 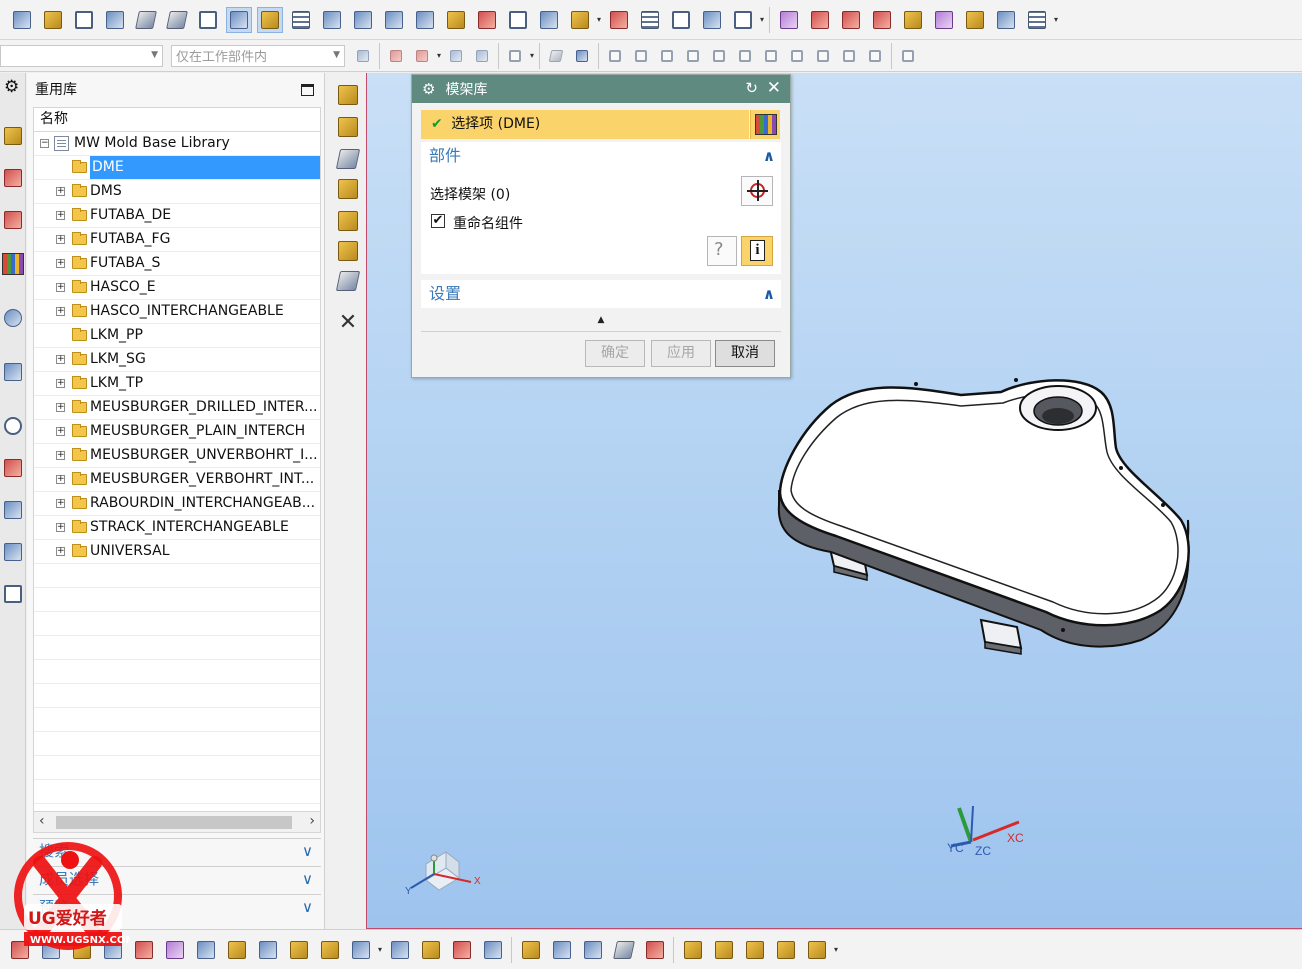 I want to click on copy-icon, so click(x=208, y=20).